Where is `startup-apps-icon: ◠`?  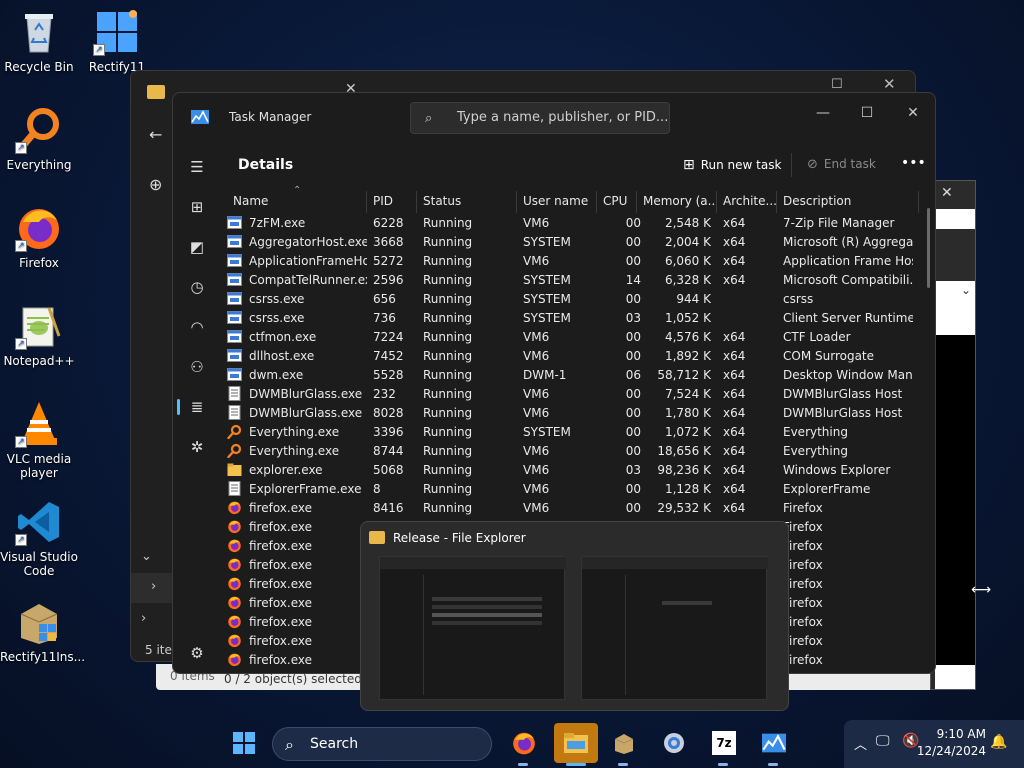
startup-apps-icon: ◠ is located at coordinates (197, 327).